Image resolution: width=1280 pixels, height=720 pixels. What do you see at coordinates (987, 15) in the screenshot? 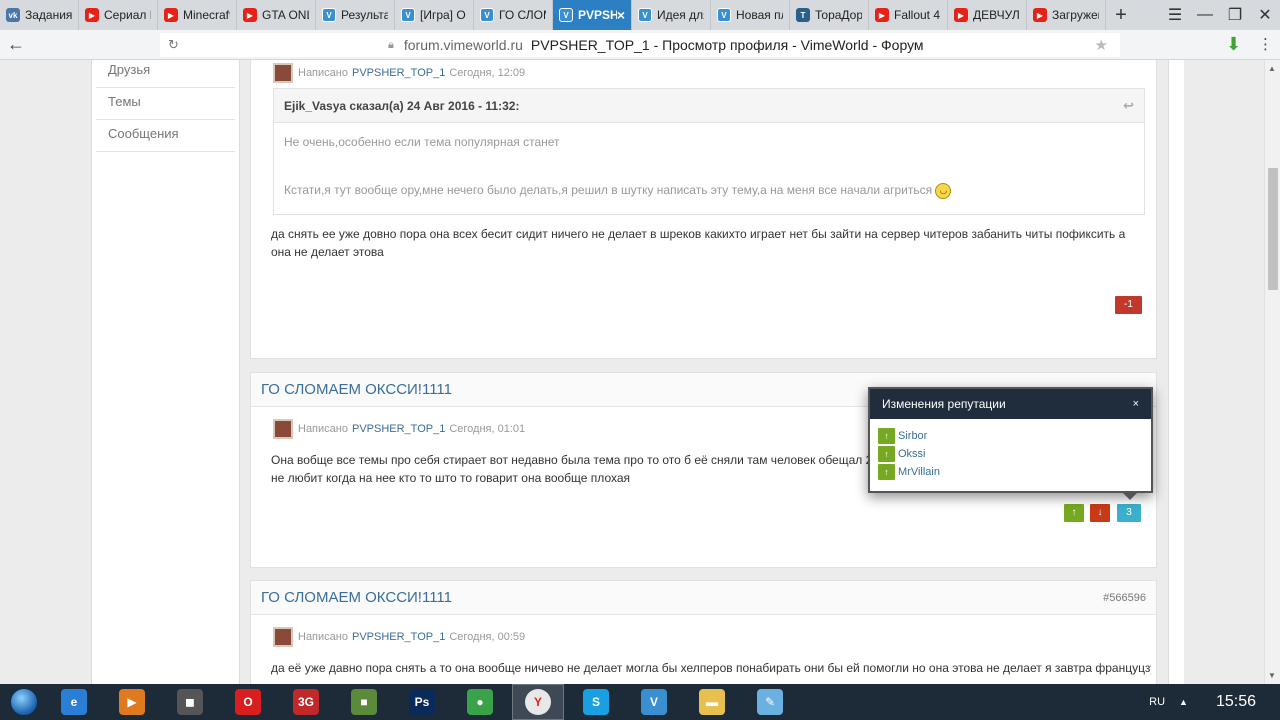
I see `browser-tab: ▶ ДЕВЧУЛ` at bounding box center [987, 15].